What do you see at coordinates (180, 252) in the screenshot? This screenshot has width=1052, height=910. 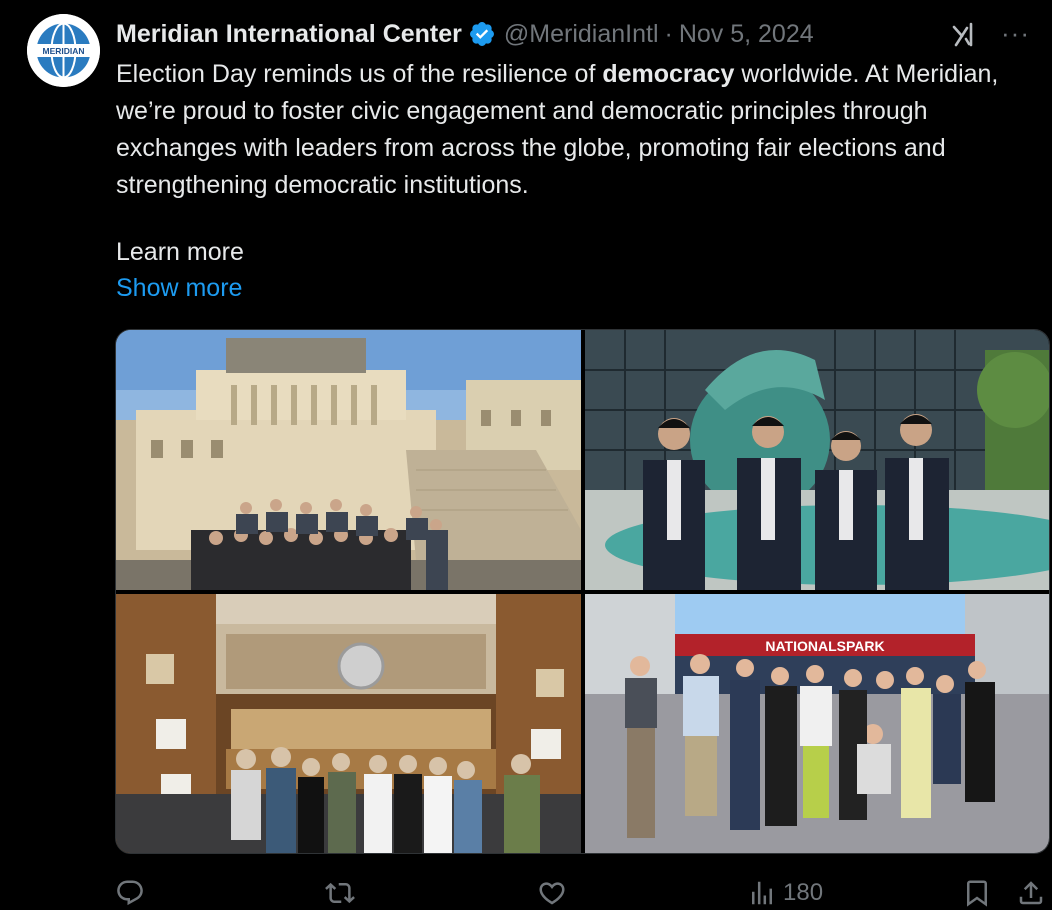 I see `learn-more-text: Learn more` at bounding box center [180, 252].